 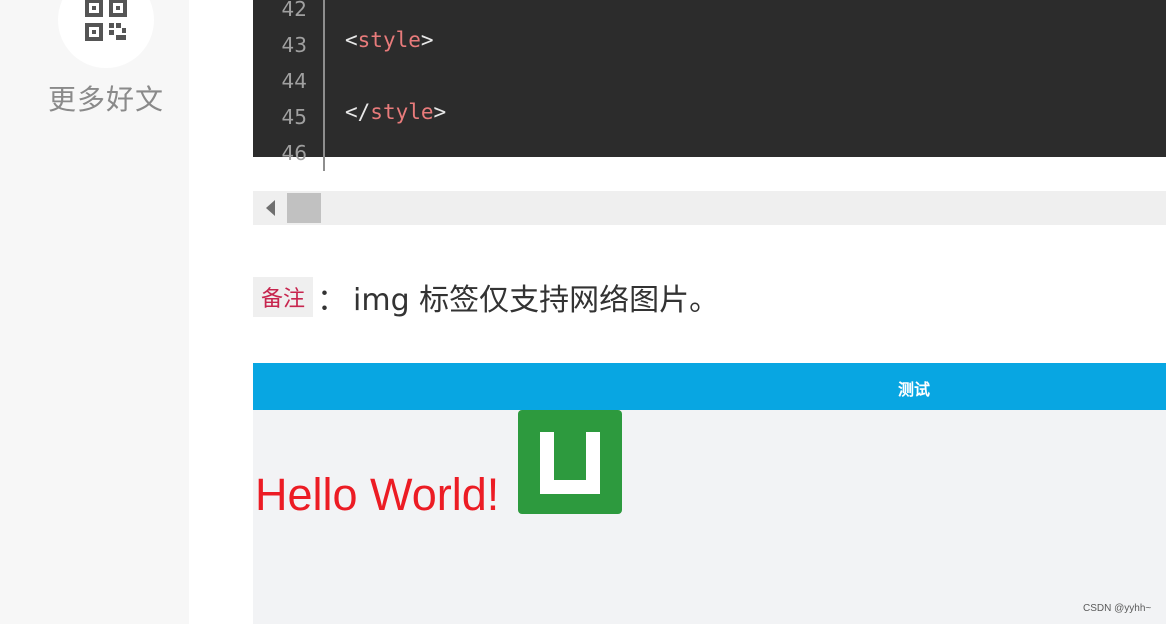 What do you see at coordinates (304, 208) in the screenshot?
I see `scrollbar-thumb` at bounding box center [304, 208].